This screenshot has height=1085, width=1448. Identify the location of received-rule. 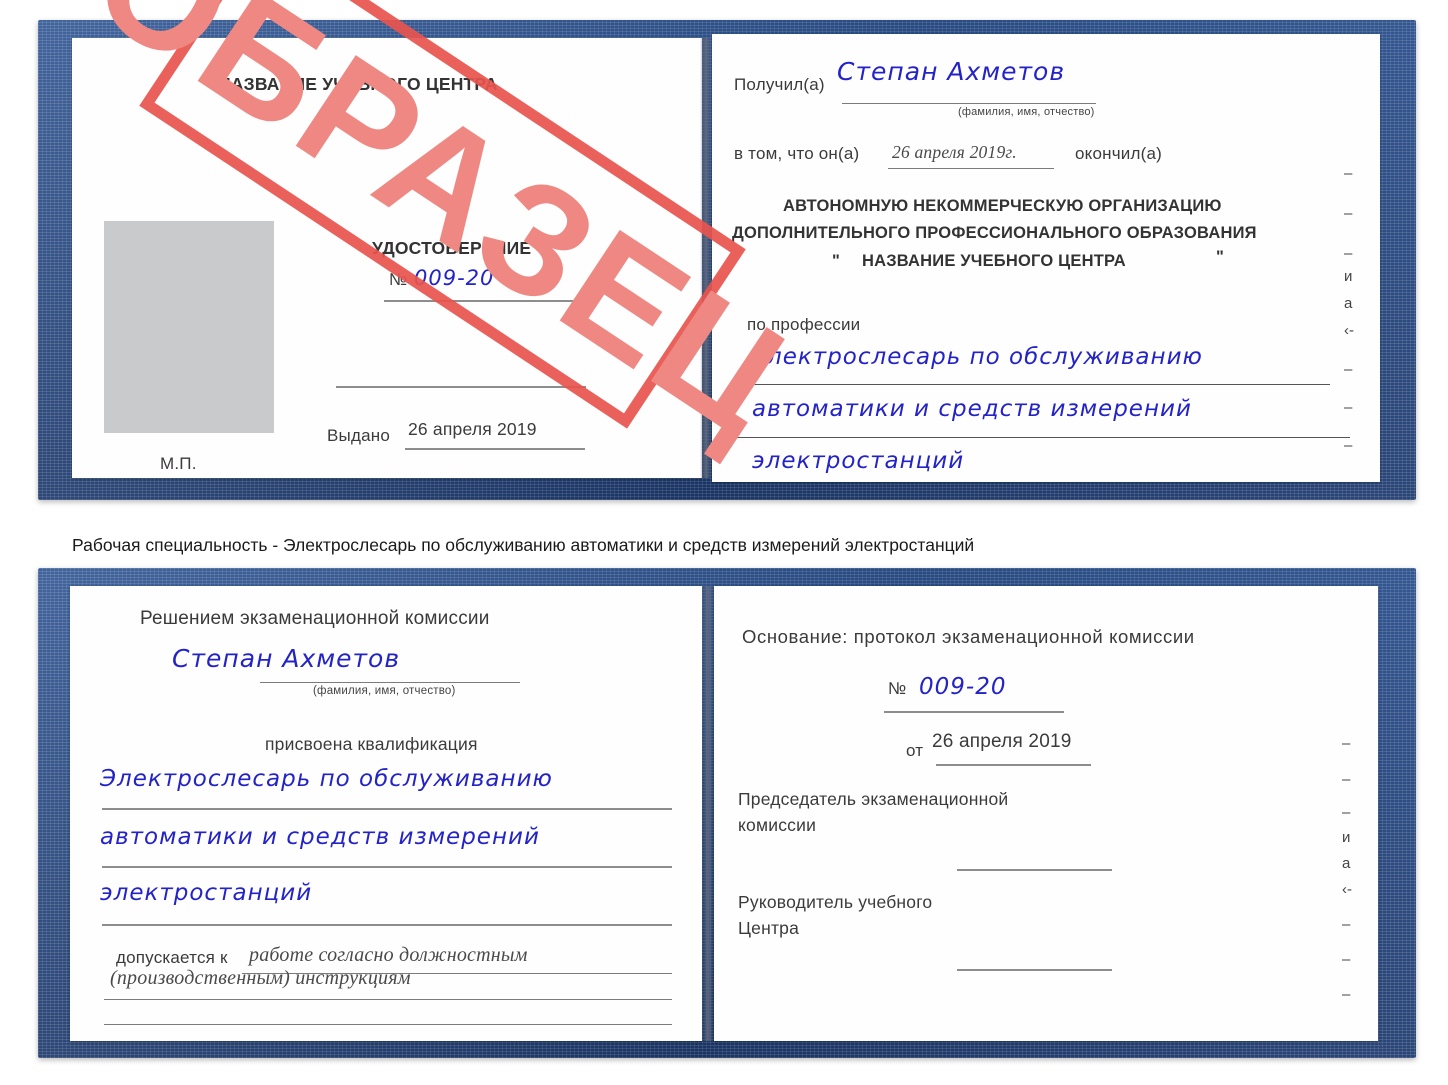
(969, 103).